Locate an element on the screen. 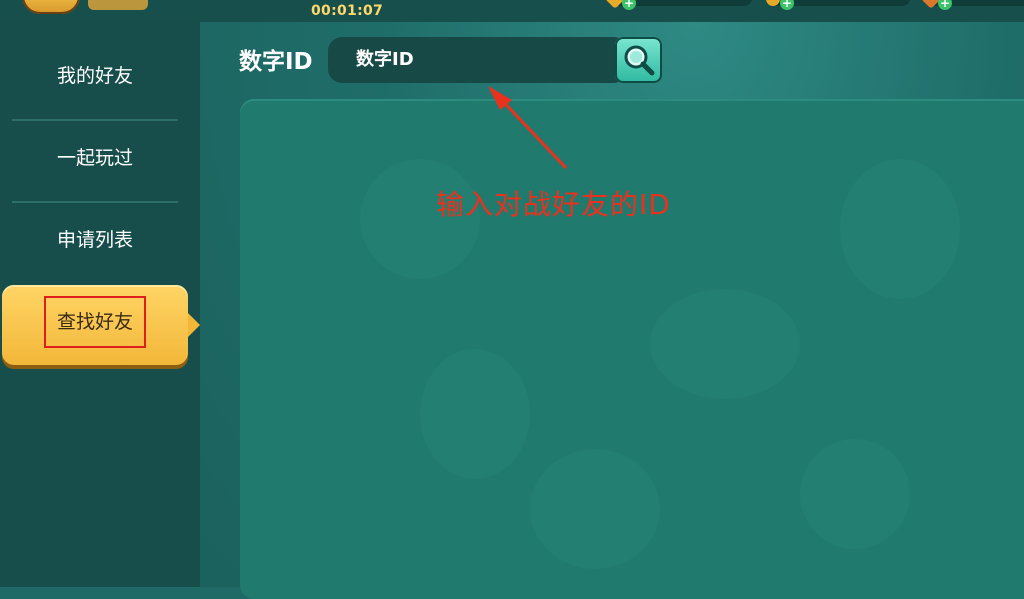 This screenshot has width=1024, height=599. search-icon is located at coordinates (639, 60).